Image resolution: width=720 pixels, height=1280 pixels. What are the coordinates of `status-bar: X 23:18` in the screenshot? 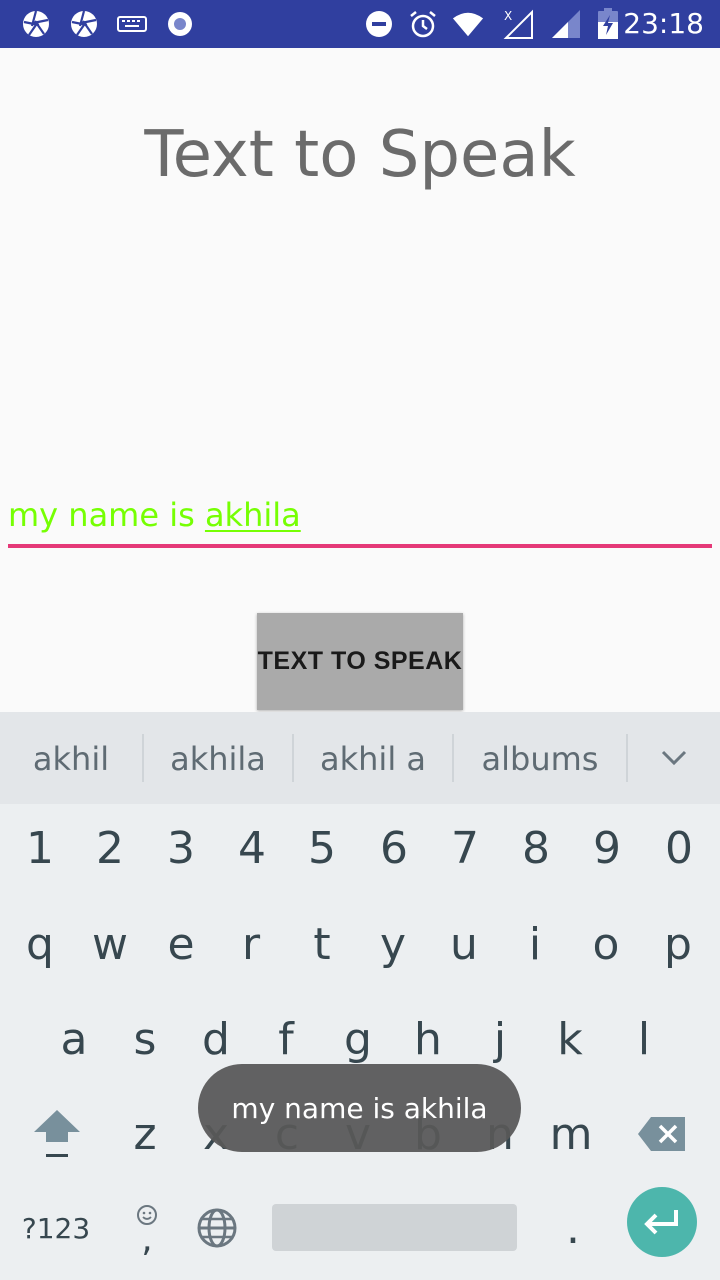 It's located at (360, 24).